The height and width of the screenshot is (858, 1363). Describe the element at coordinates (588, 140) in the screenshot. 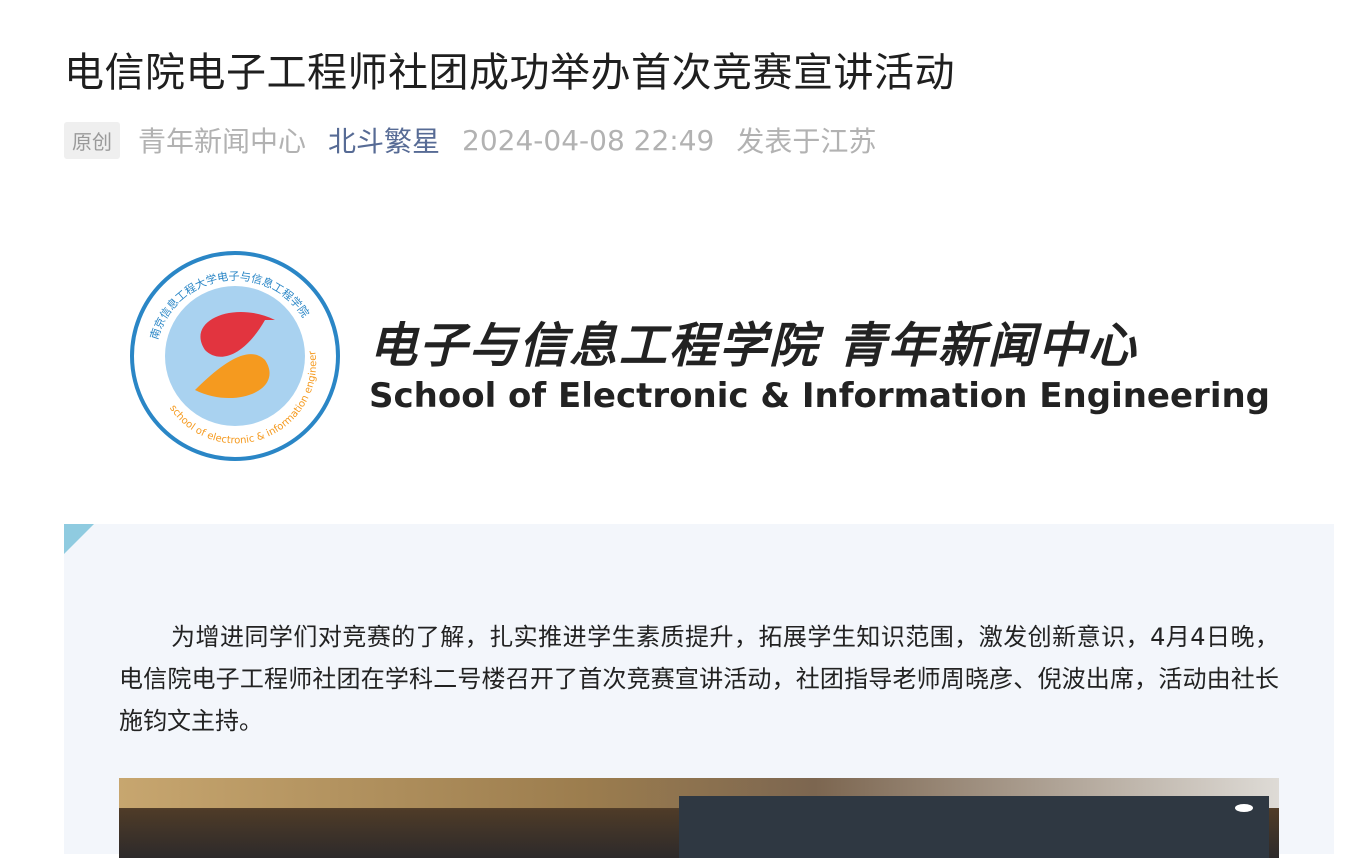

I see `publish-date: 2024-04-08 22:49` at that location.